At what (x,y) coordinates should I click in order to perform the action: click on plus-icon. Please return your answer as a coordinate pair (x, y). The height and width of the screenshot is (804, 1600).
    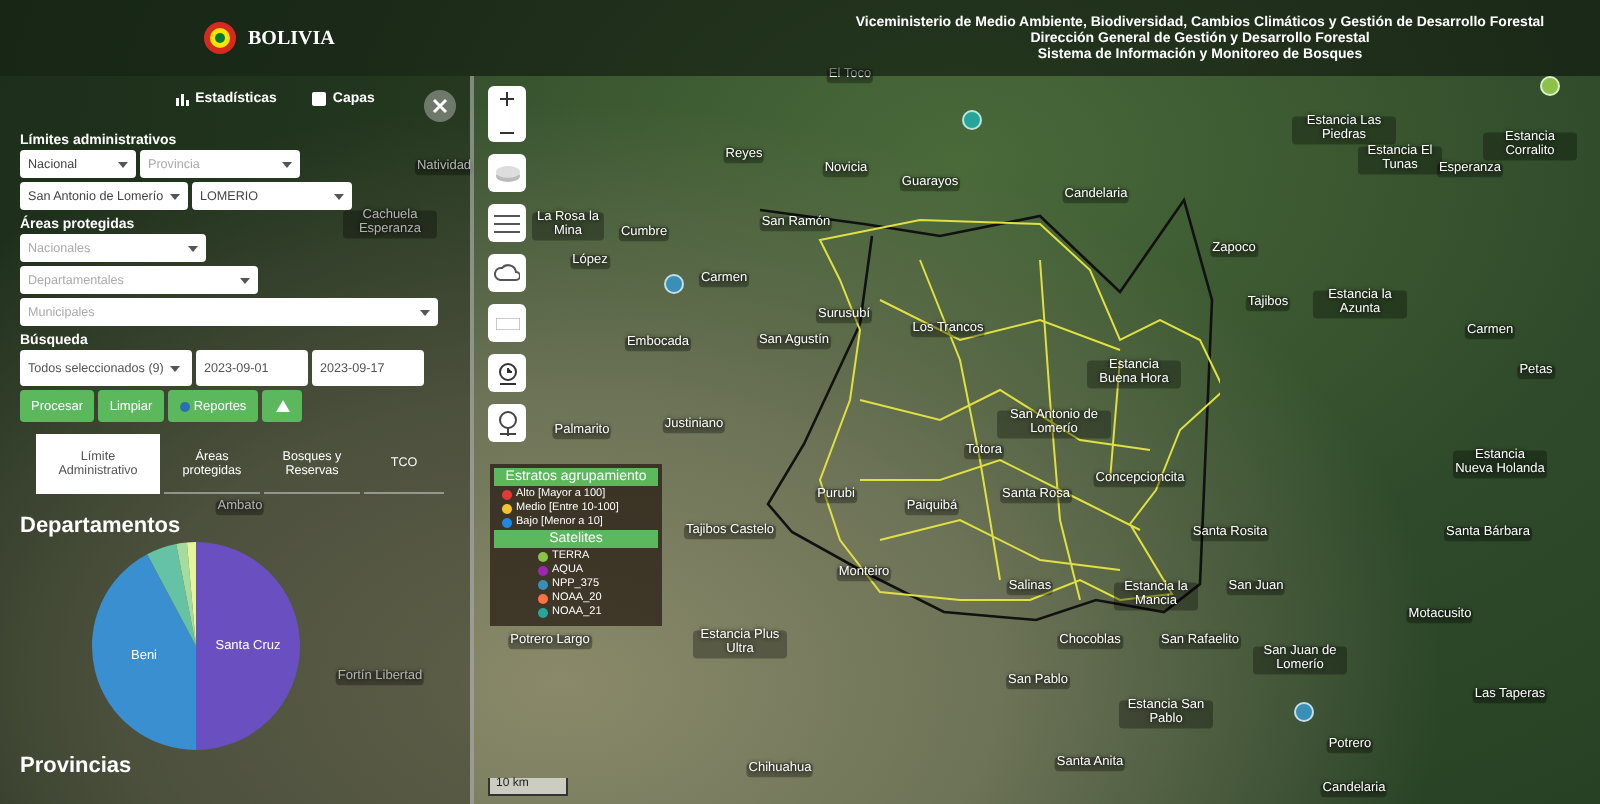
    Looking at the image, I should click on (507, 98).